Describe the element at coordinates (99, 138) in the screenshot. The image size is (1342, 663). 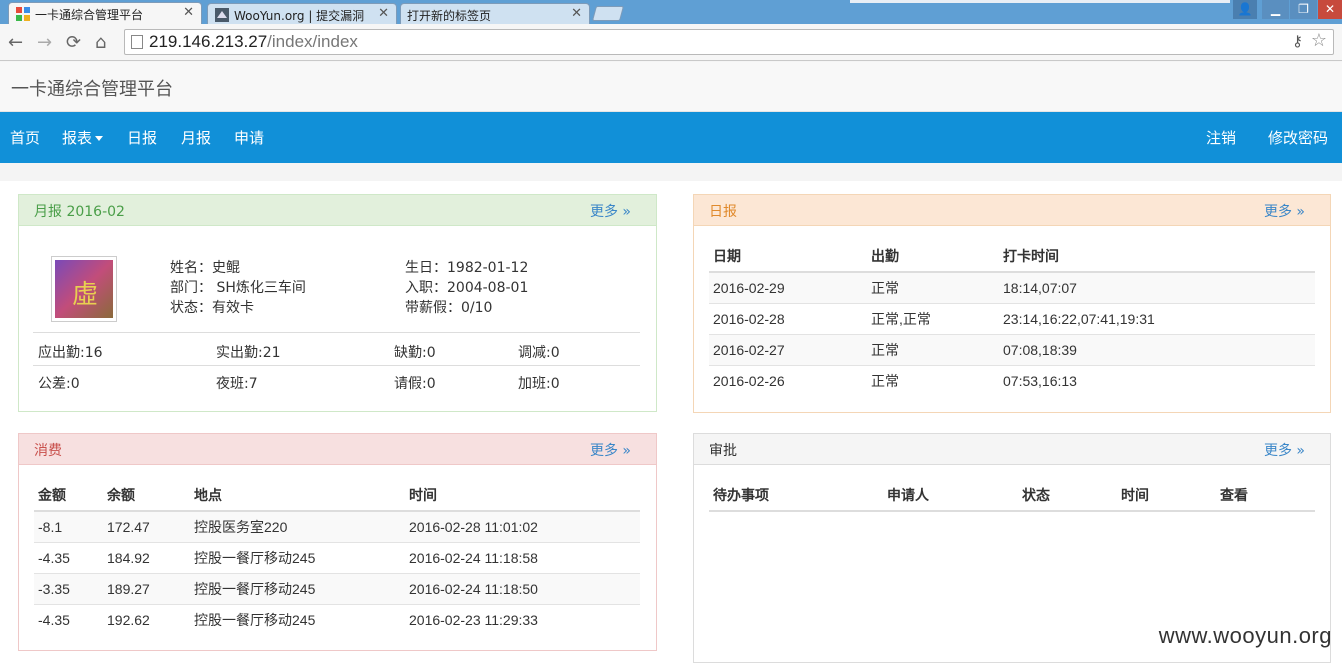
I see `caret-down-icon` at that location.